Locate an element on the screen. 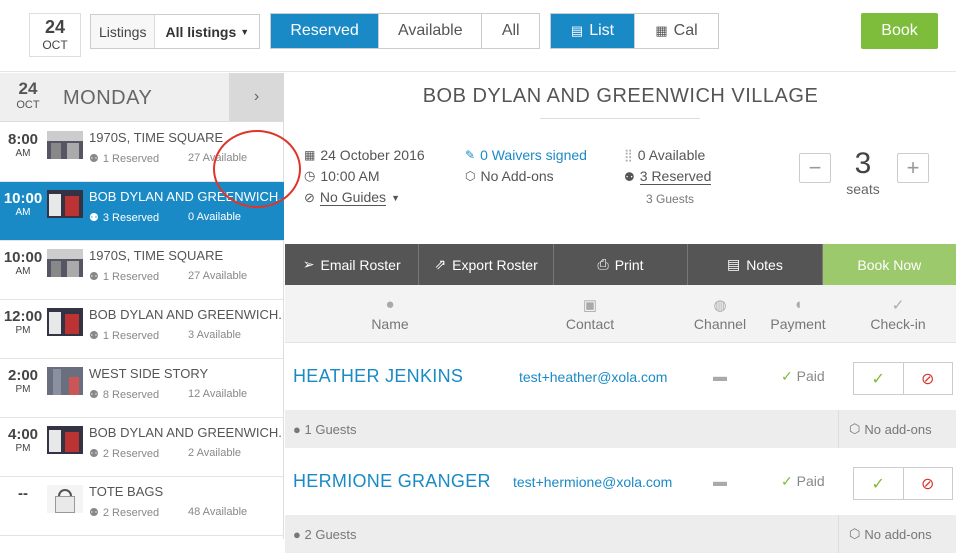 The width and height of the screenshot is (956, 553). column-name-label: Name is located at coordinates (390, 324).